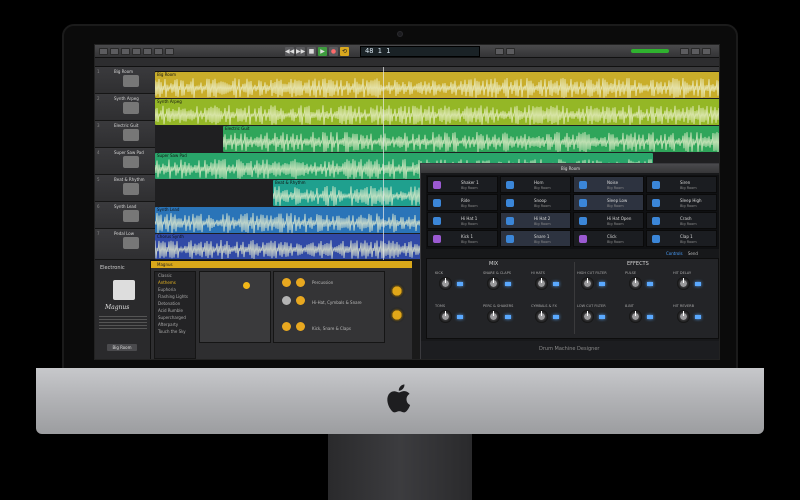 This screenshot has height=500, width=800. What do you see at coordinates (175, 275) in the screenshot?
I see `style-item: Classic` at bounding box center [175, 275].